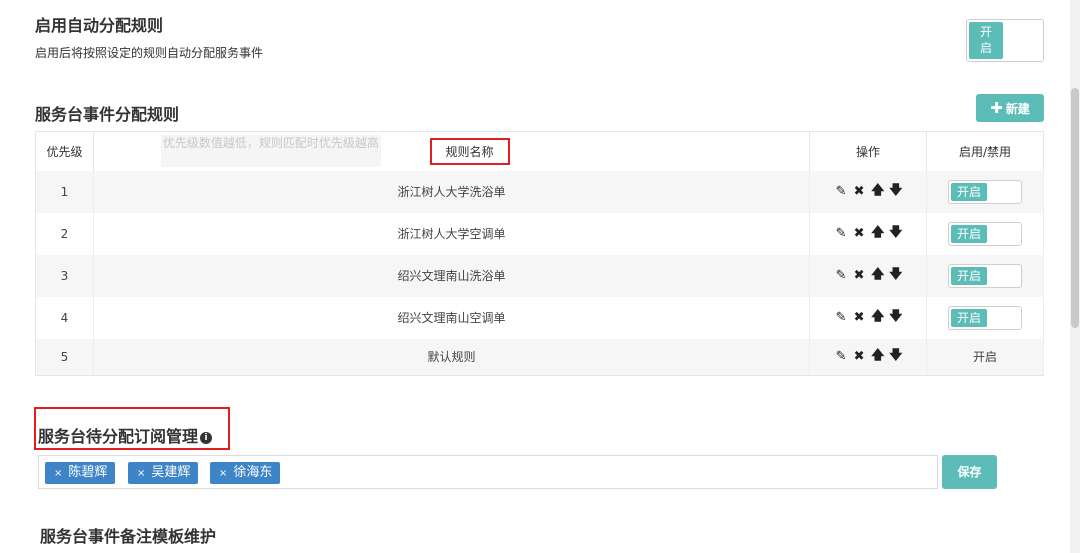 The image size is (1080, 553). What do you see at coordinates (452, 275) in the screenshot?
I see `row-name: 绍兴文理南山洗浴单` at bounding box center [452, 275].